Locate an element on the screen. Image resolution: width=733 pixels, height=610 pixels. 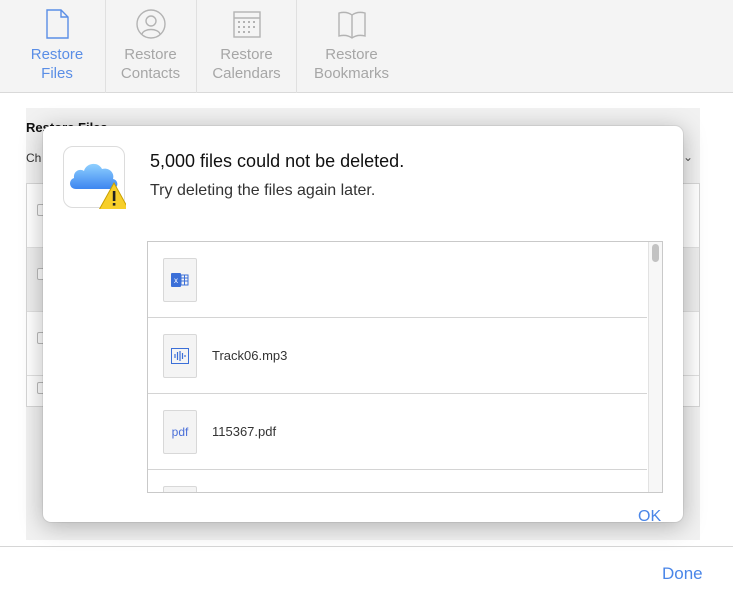
tab-restore-contacts: Restore Contacts is located at coordinates (150, 46).